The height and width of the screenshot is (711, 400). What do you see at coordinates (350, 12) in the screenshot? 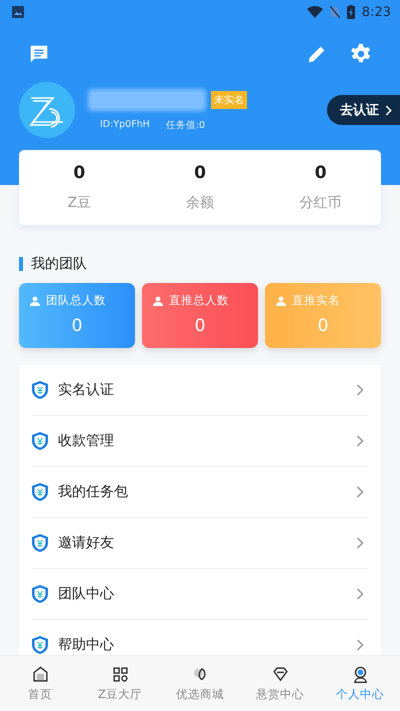
I see `battery-icon` at bounding box center [350, 12].